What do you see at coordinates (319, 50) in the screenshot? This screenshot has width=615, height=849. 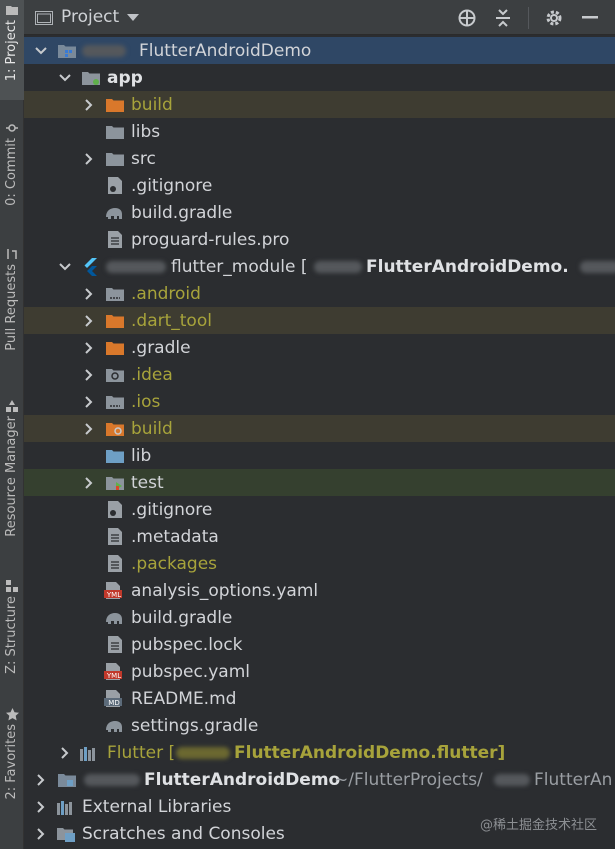 I see `tree-row-root: FlutterAndroidDemo` at bounding box center [319, 50].